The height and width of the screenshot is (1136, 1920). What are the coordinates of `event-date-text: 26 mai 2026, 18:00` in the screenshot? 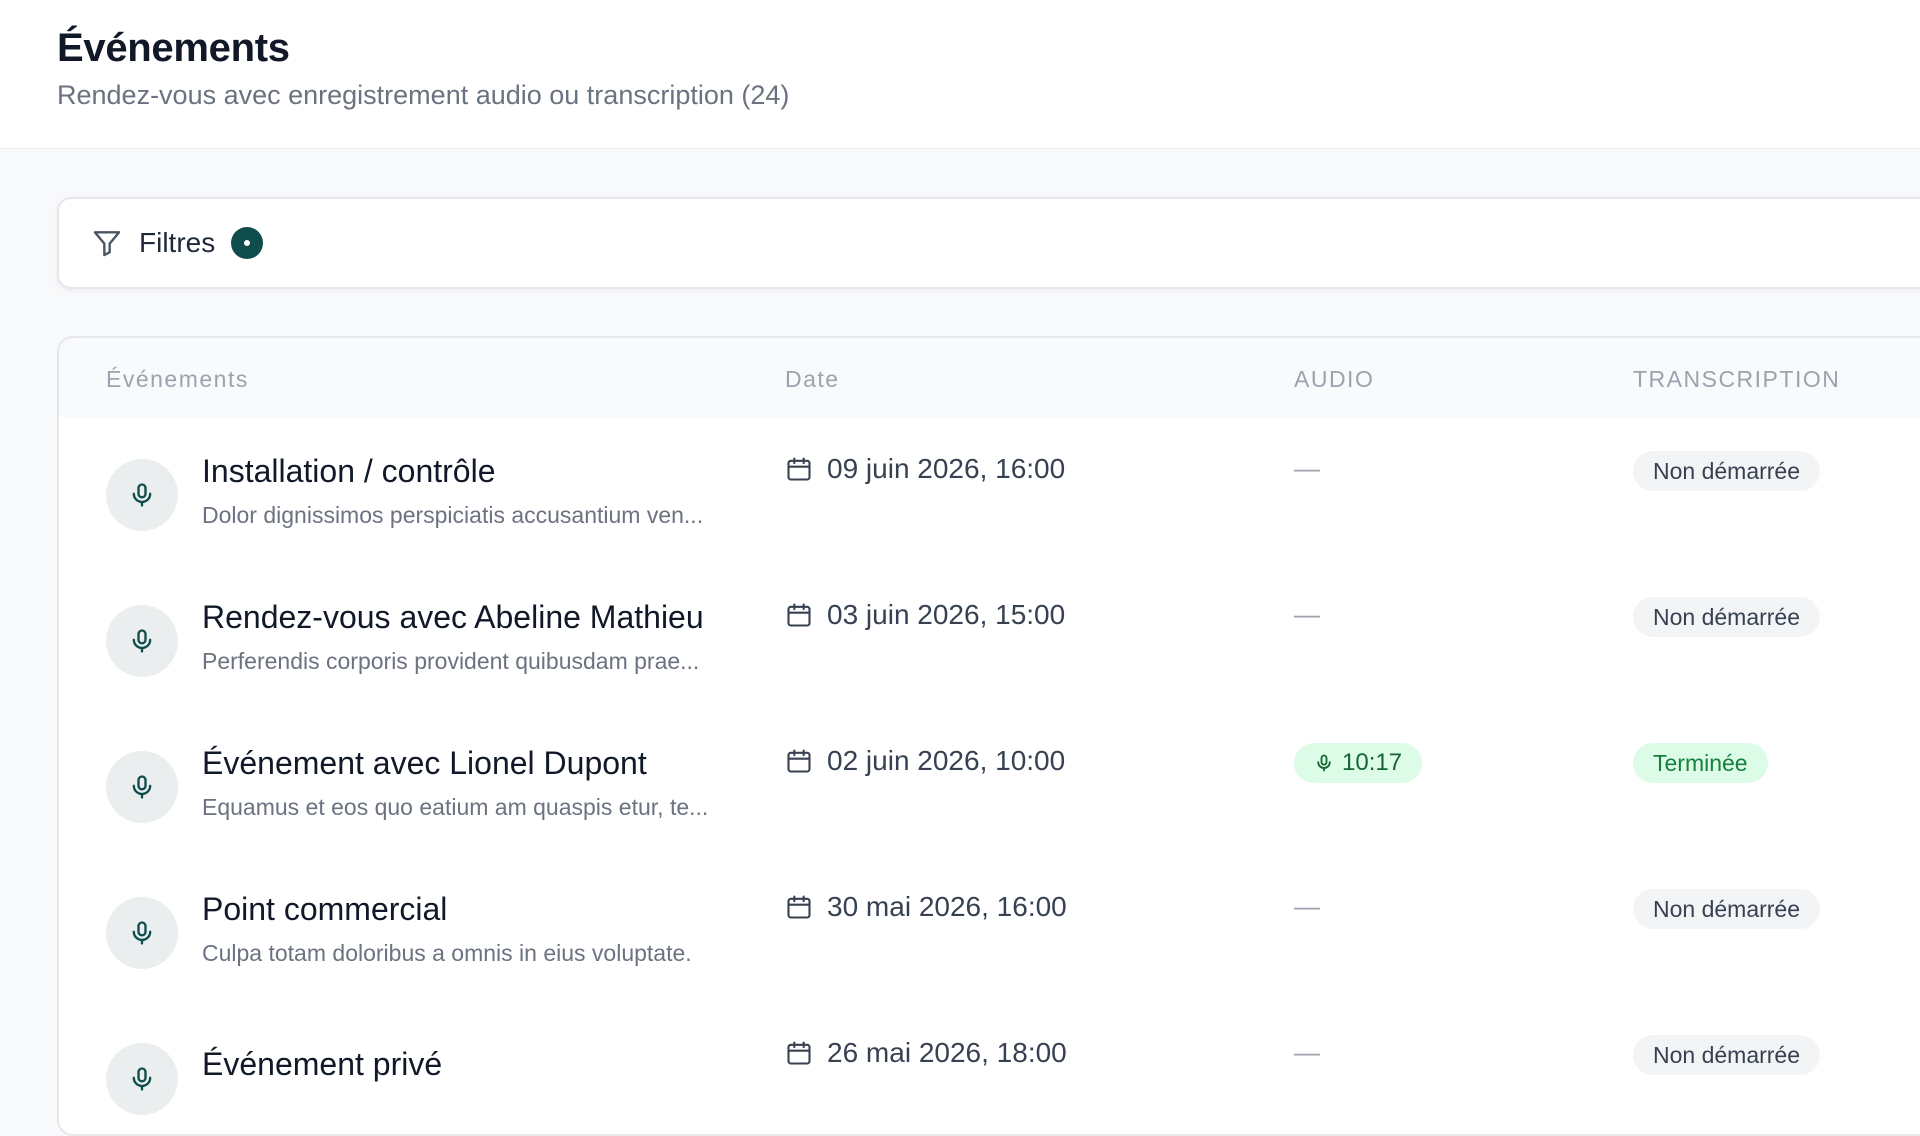 It's located at (947, 1052).